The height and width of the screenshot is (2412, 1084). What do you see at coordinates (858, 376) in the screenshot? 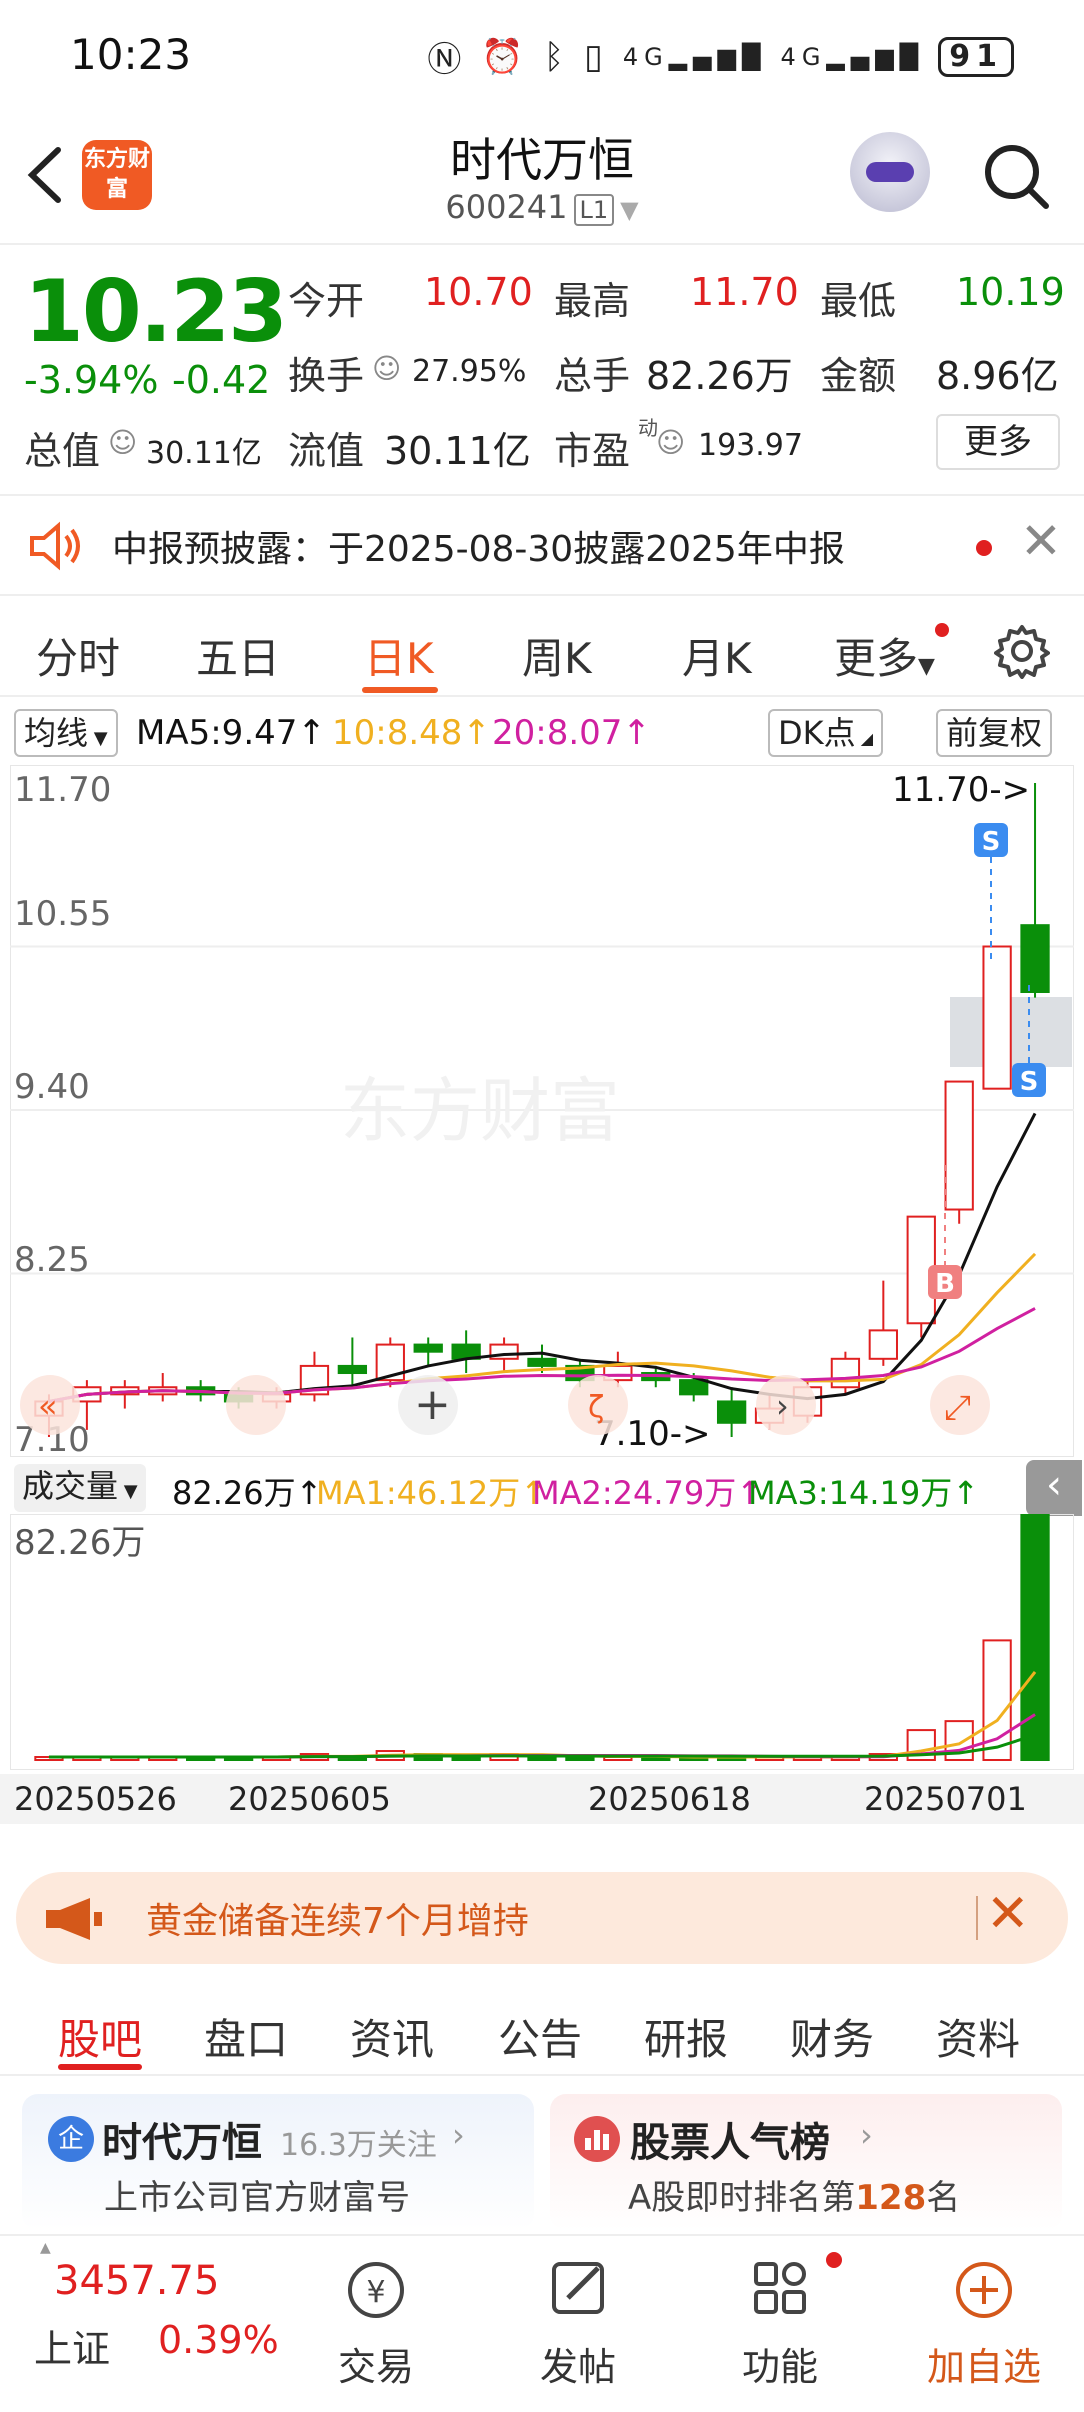
I see `amount-label: 金额` at bounding box center [858, 376].